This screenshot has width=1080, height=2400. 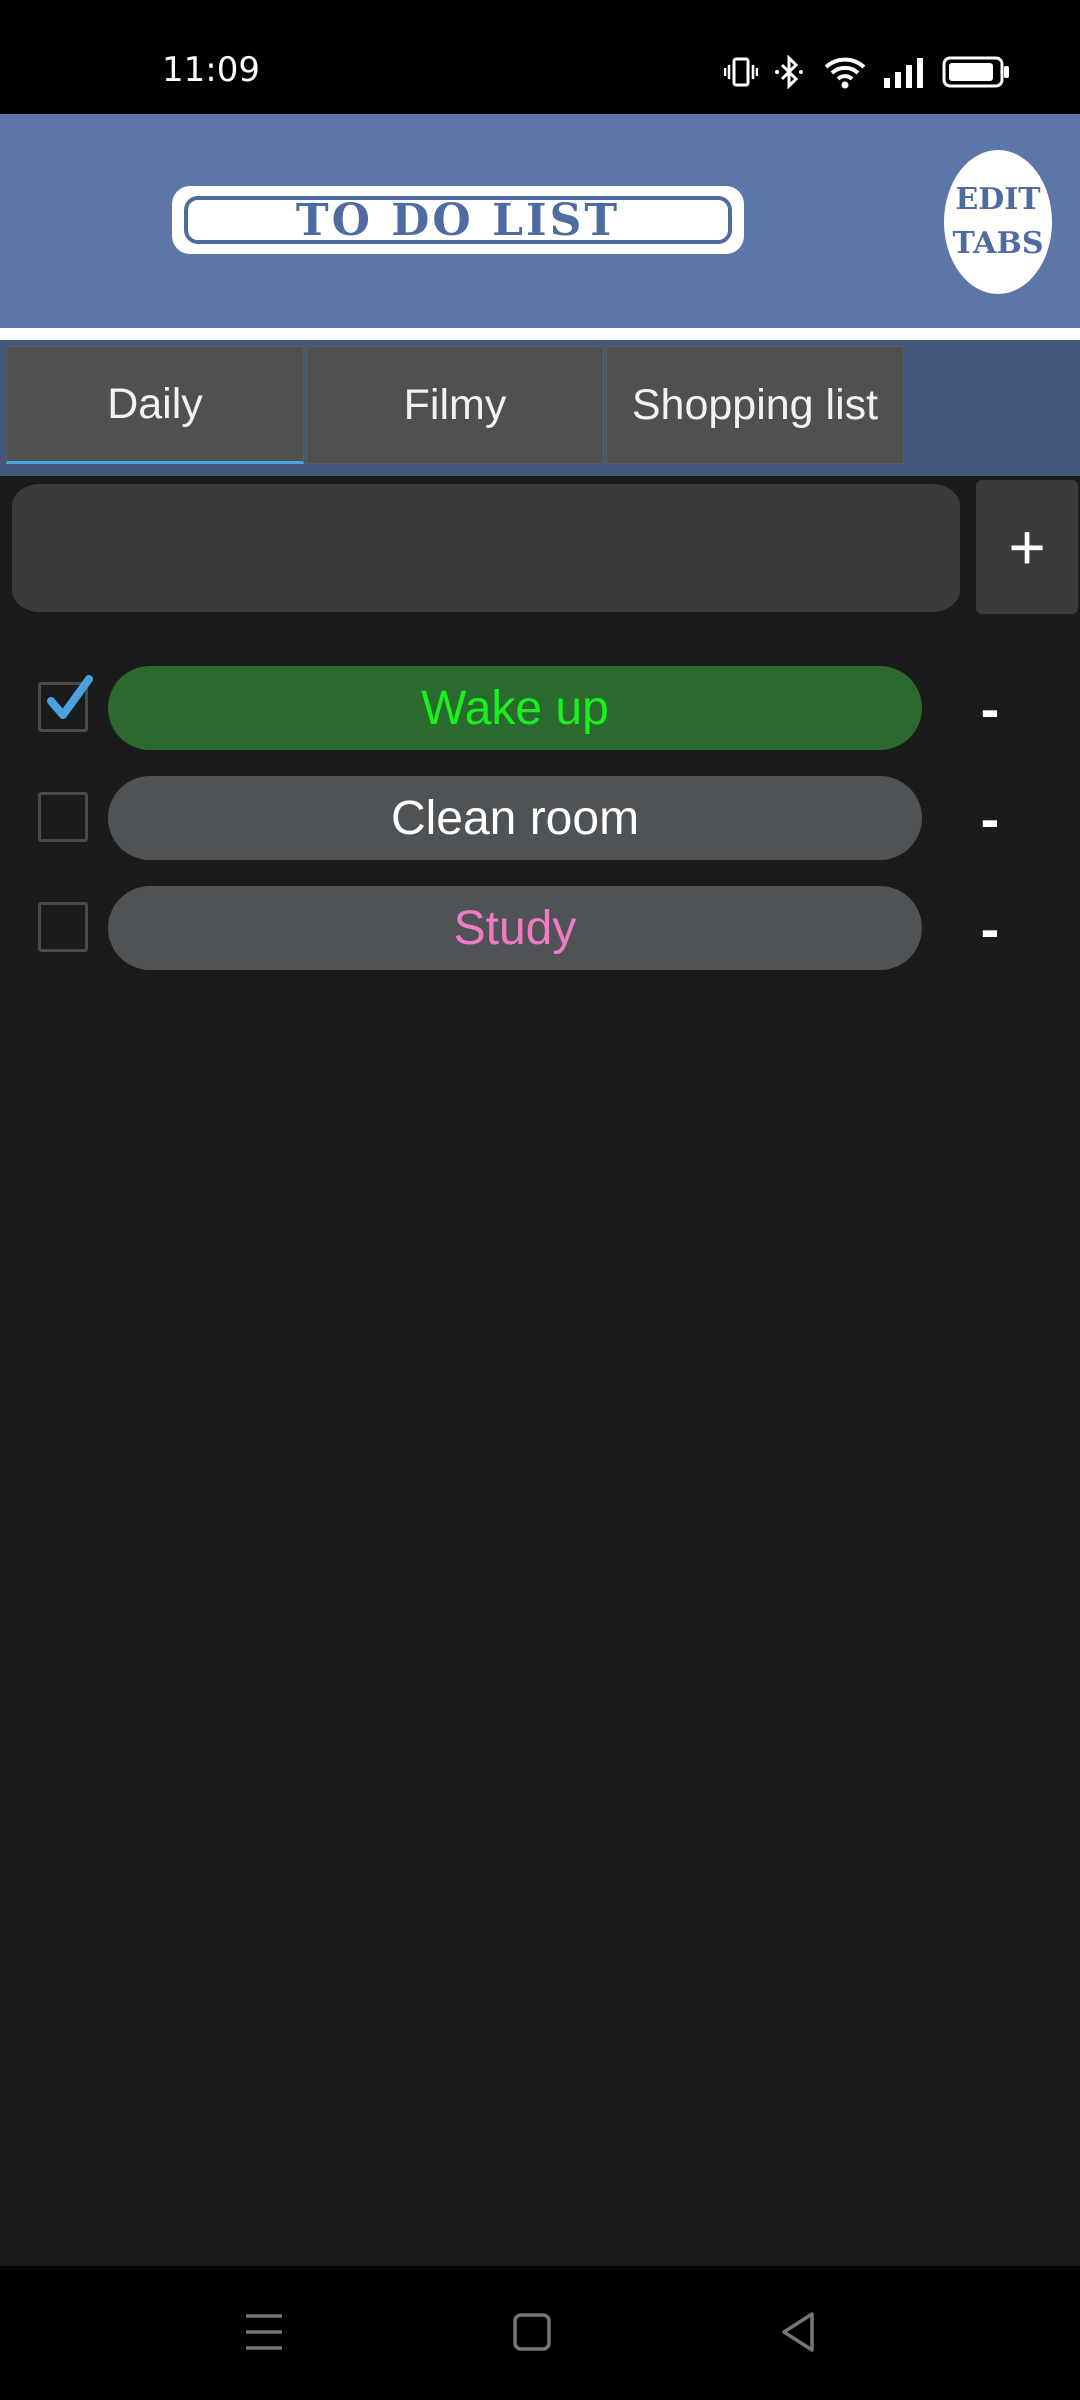 I want to click on status-icons, so click(x=867, y=72).